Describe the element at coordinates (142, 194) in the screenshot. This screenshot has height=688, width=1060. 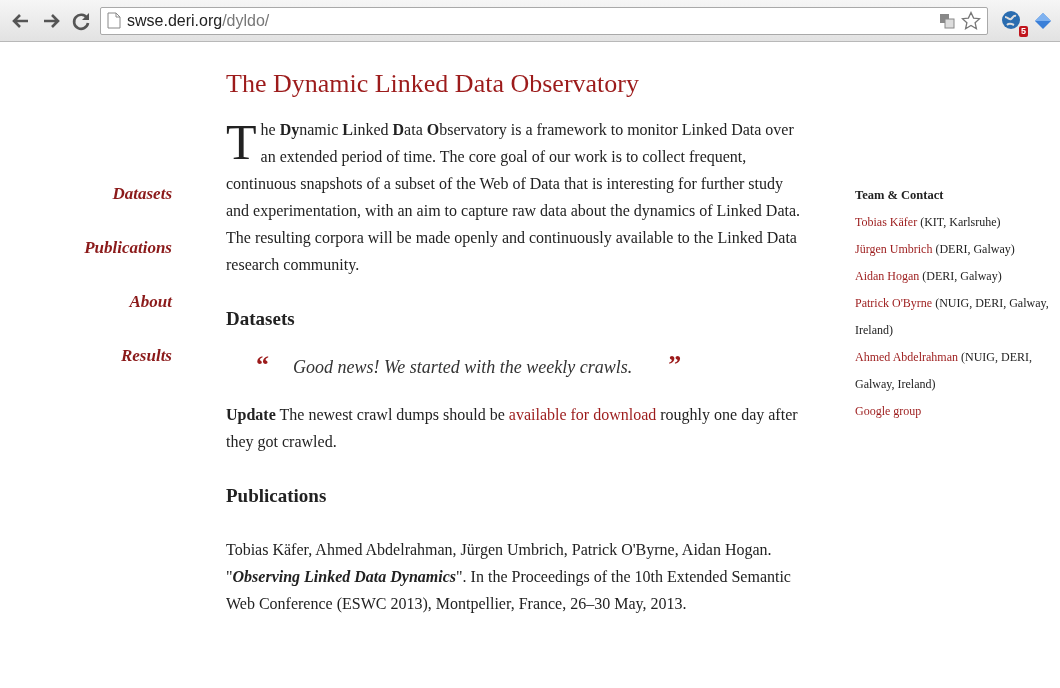
I see `nav-link: Datasets` at that location.